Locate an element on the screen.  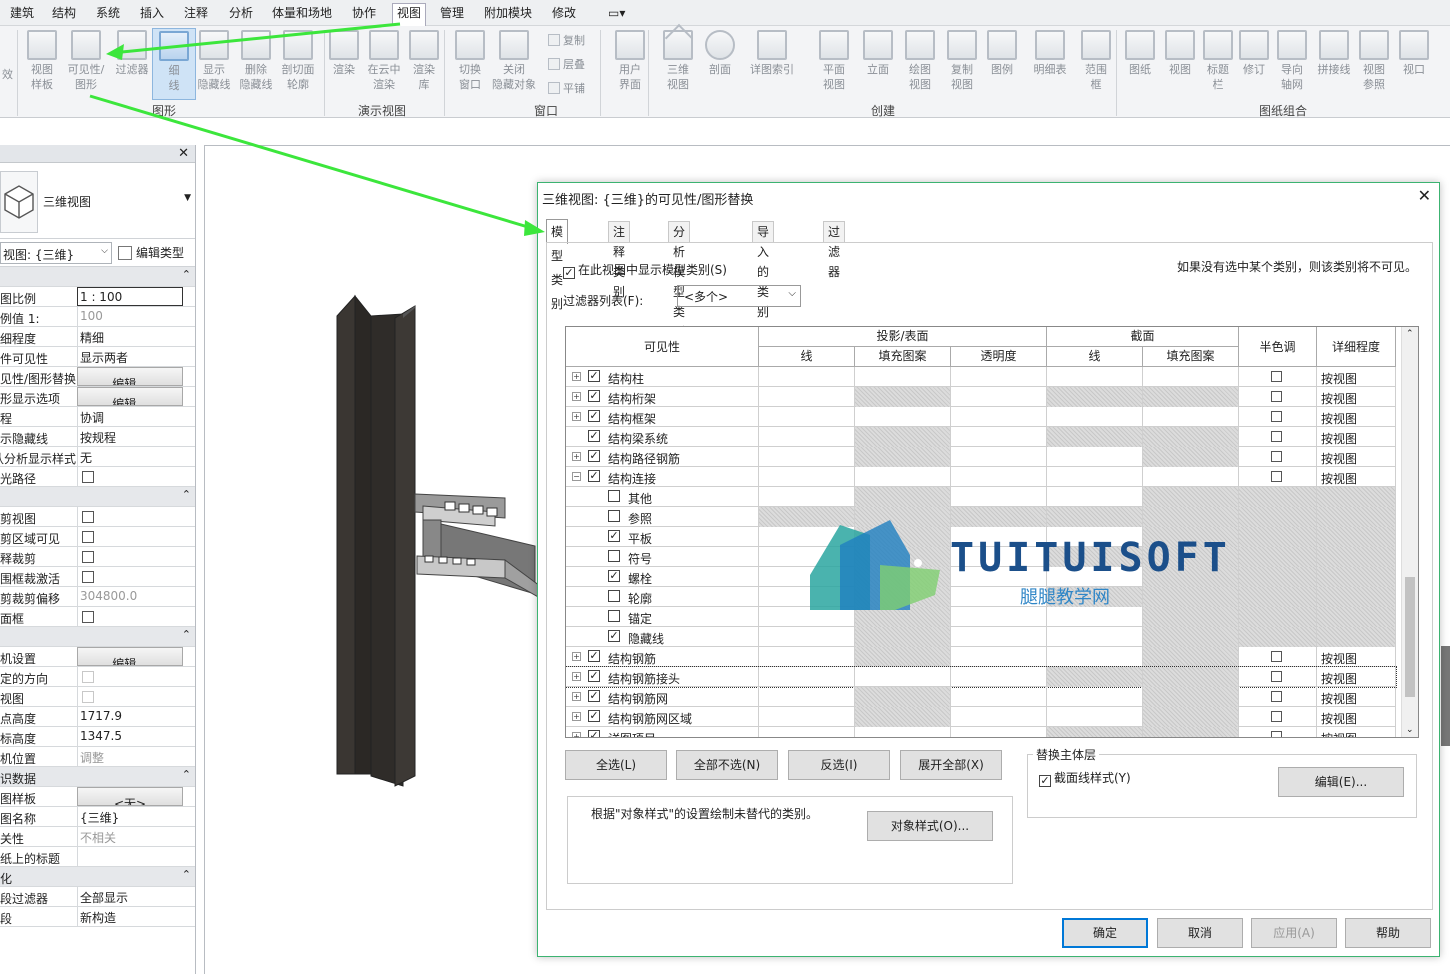
category-row: ✓ 隐藏线 is located at coordinates (981, 637).